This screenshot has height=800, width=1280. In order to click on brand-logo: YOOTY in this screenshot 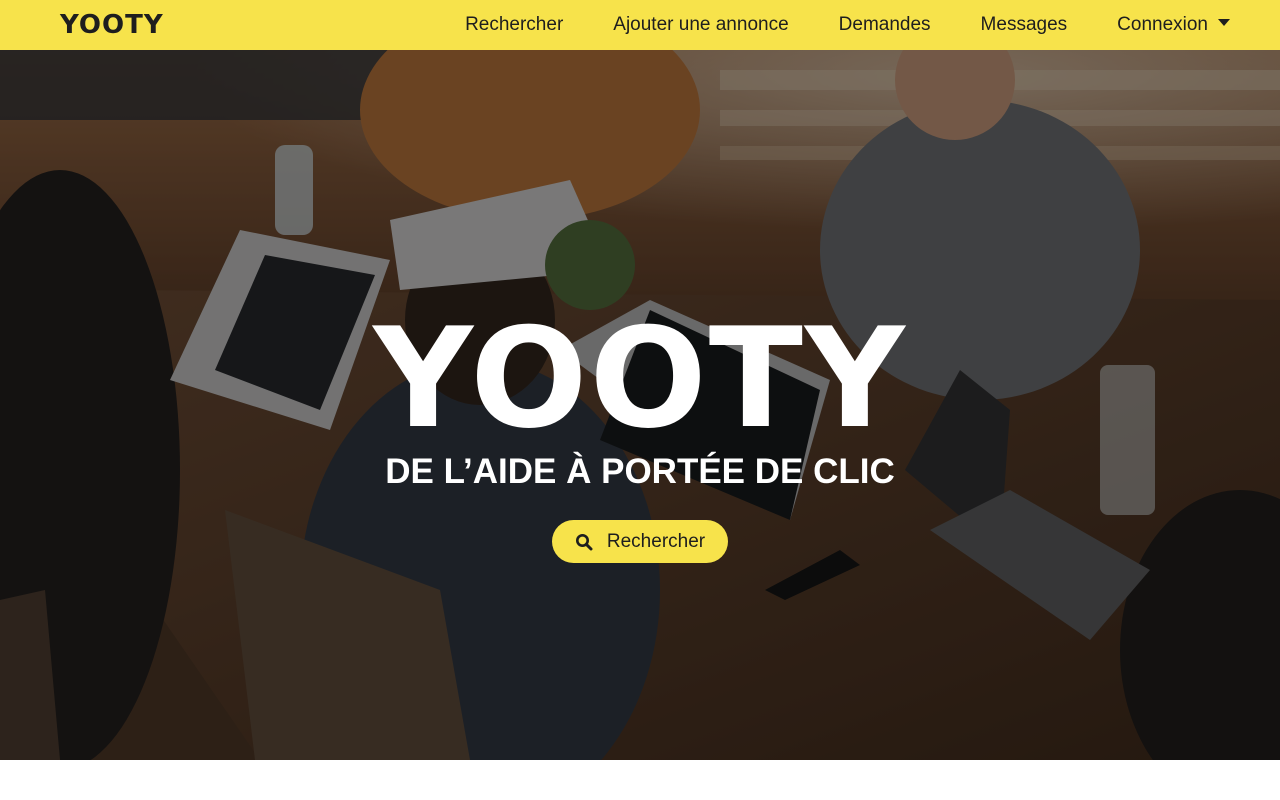, I will do `click(112, 25)`.